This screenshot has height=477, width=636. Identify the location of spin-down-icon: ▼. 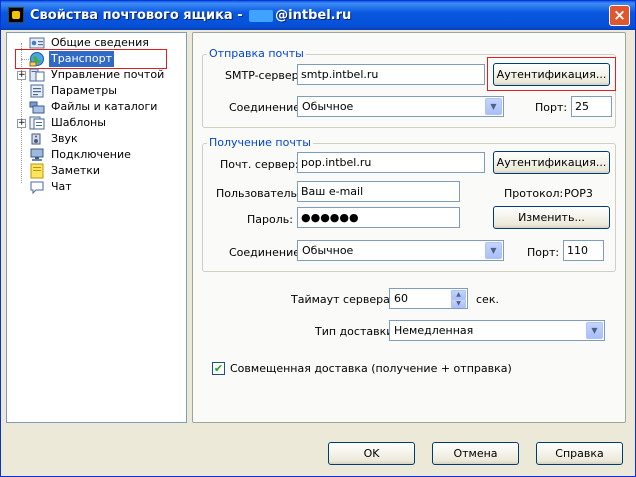
(458, 303).